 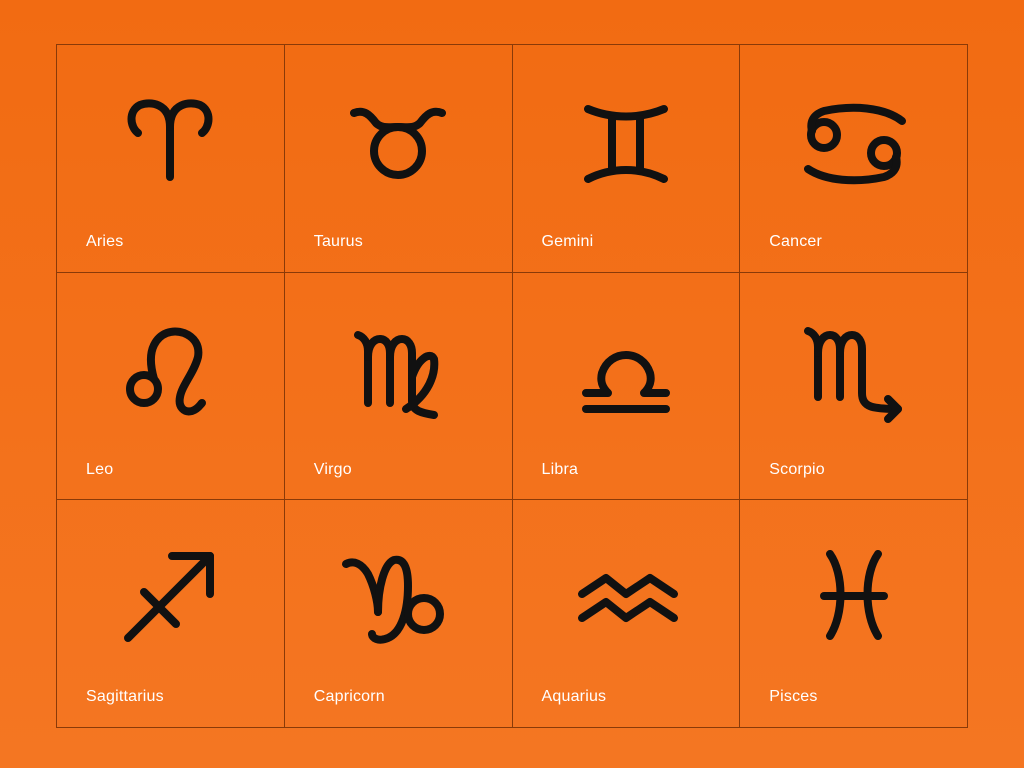 I want to click on sign-label: Aquarius, so click(x=574, y=697).